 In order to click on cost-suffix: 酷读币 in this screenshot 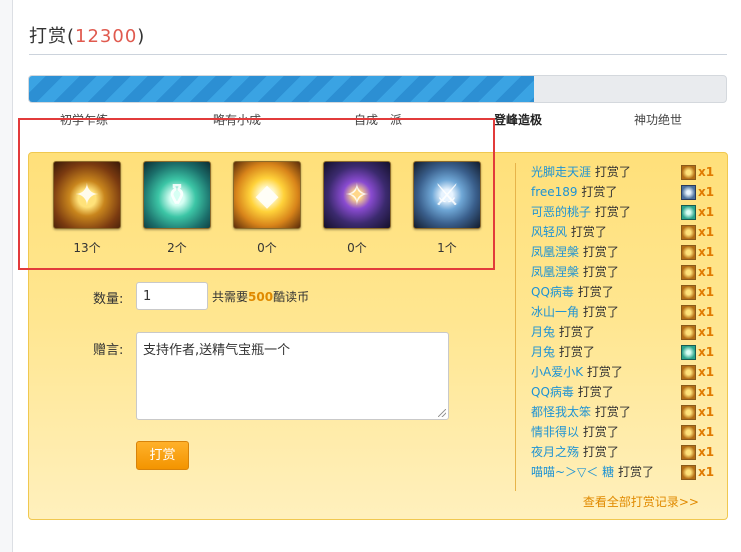, I will do `click(291, 297)`.